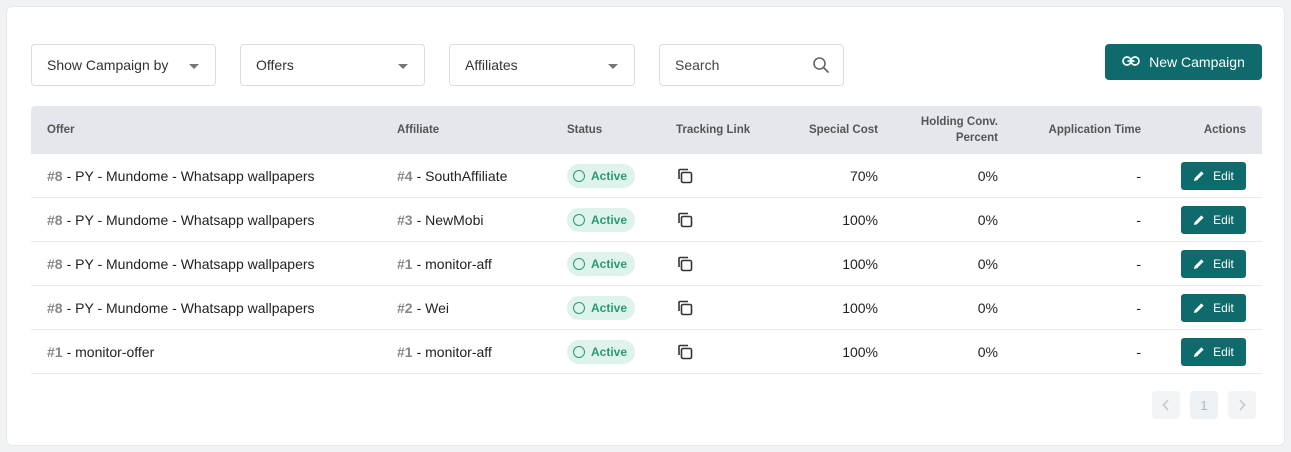  What do you see at coordinates (110, 352) in the screenshot?
I see `offer-name: - monitor-offer` at bounding box center [110, 352].